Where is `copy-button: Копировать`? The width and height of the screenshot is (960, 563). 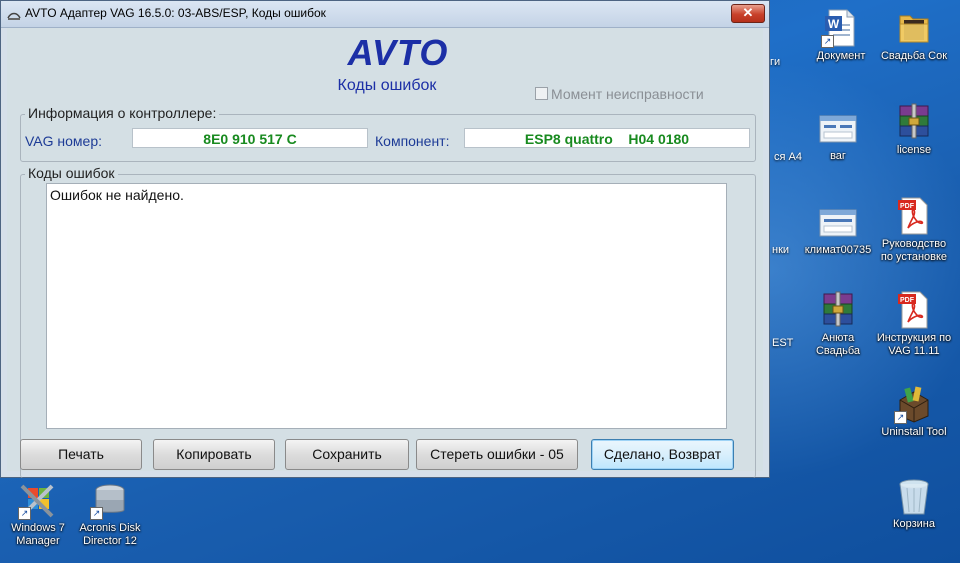
copy-button: Копировать is located at coordinates (214, 454).